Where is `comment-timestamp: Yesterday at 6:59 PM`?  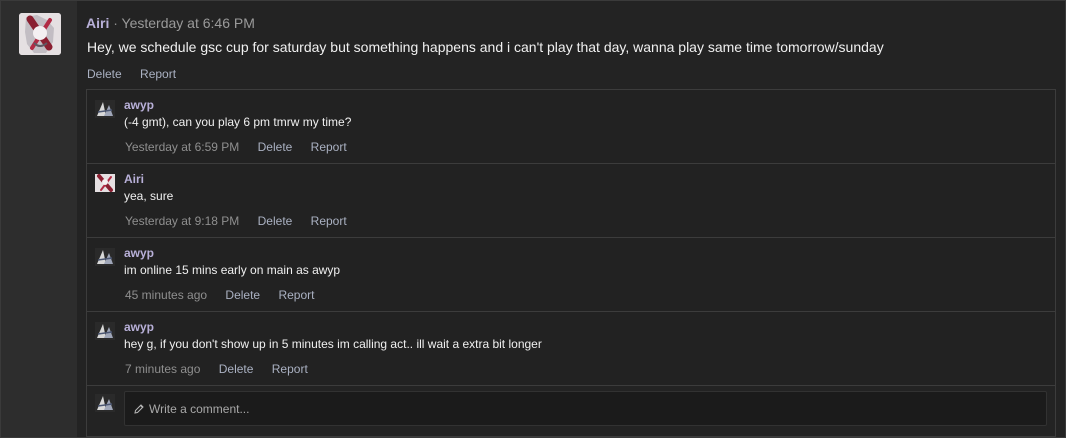 comment-timestamp: Yesterday at 6:59 PM is located at coordinates (182, 147).